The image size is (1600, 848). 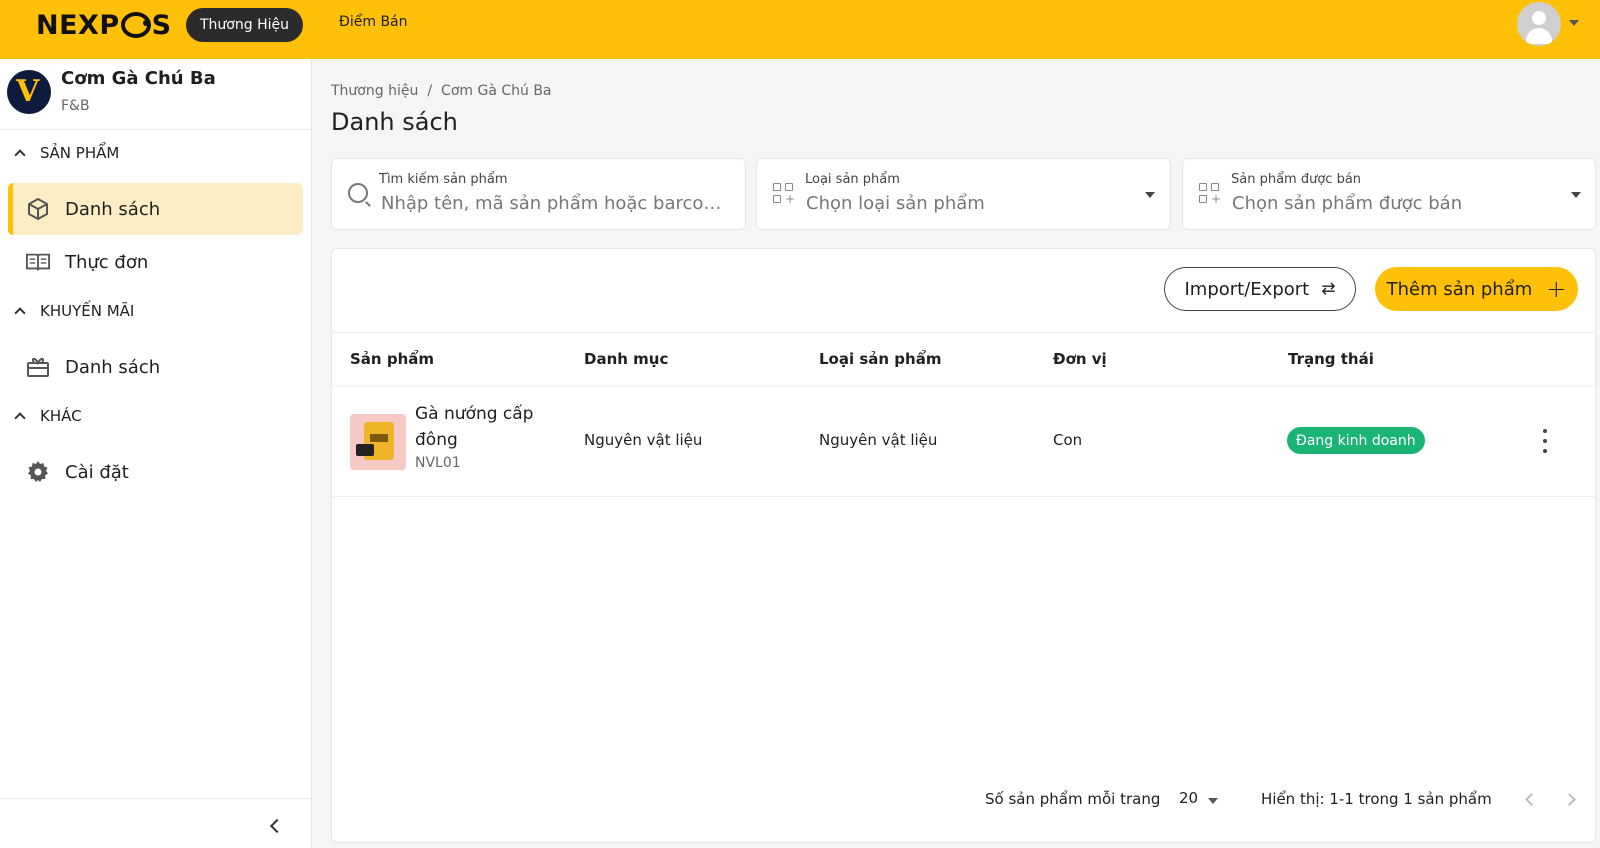 What do you see at coordinates (155, 262) in the screenshot?
I see `sidebar-item-menu: Thực đơn` at bounding box center [155, 262].